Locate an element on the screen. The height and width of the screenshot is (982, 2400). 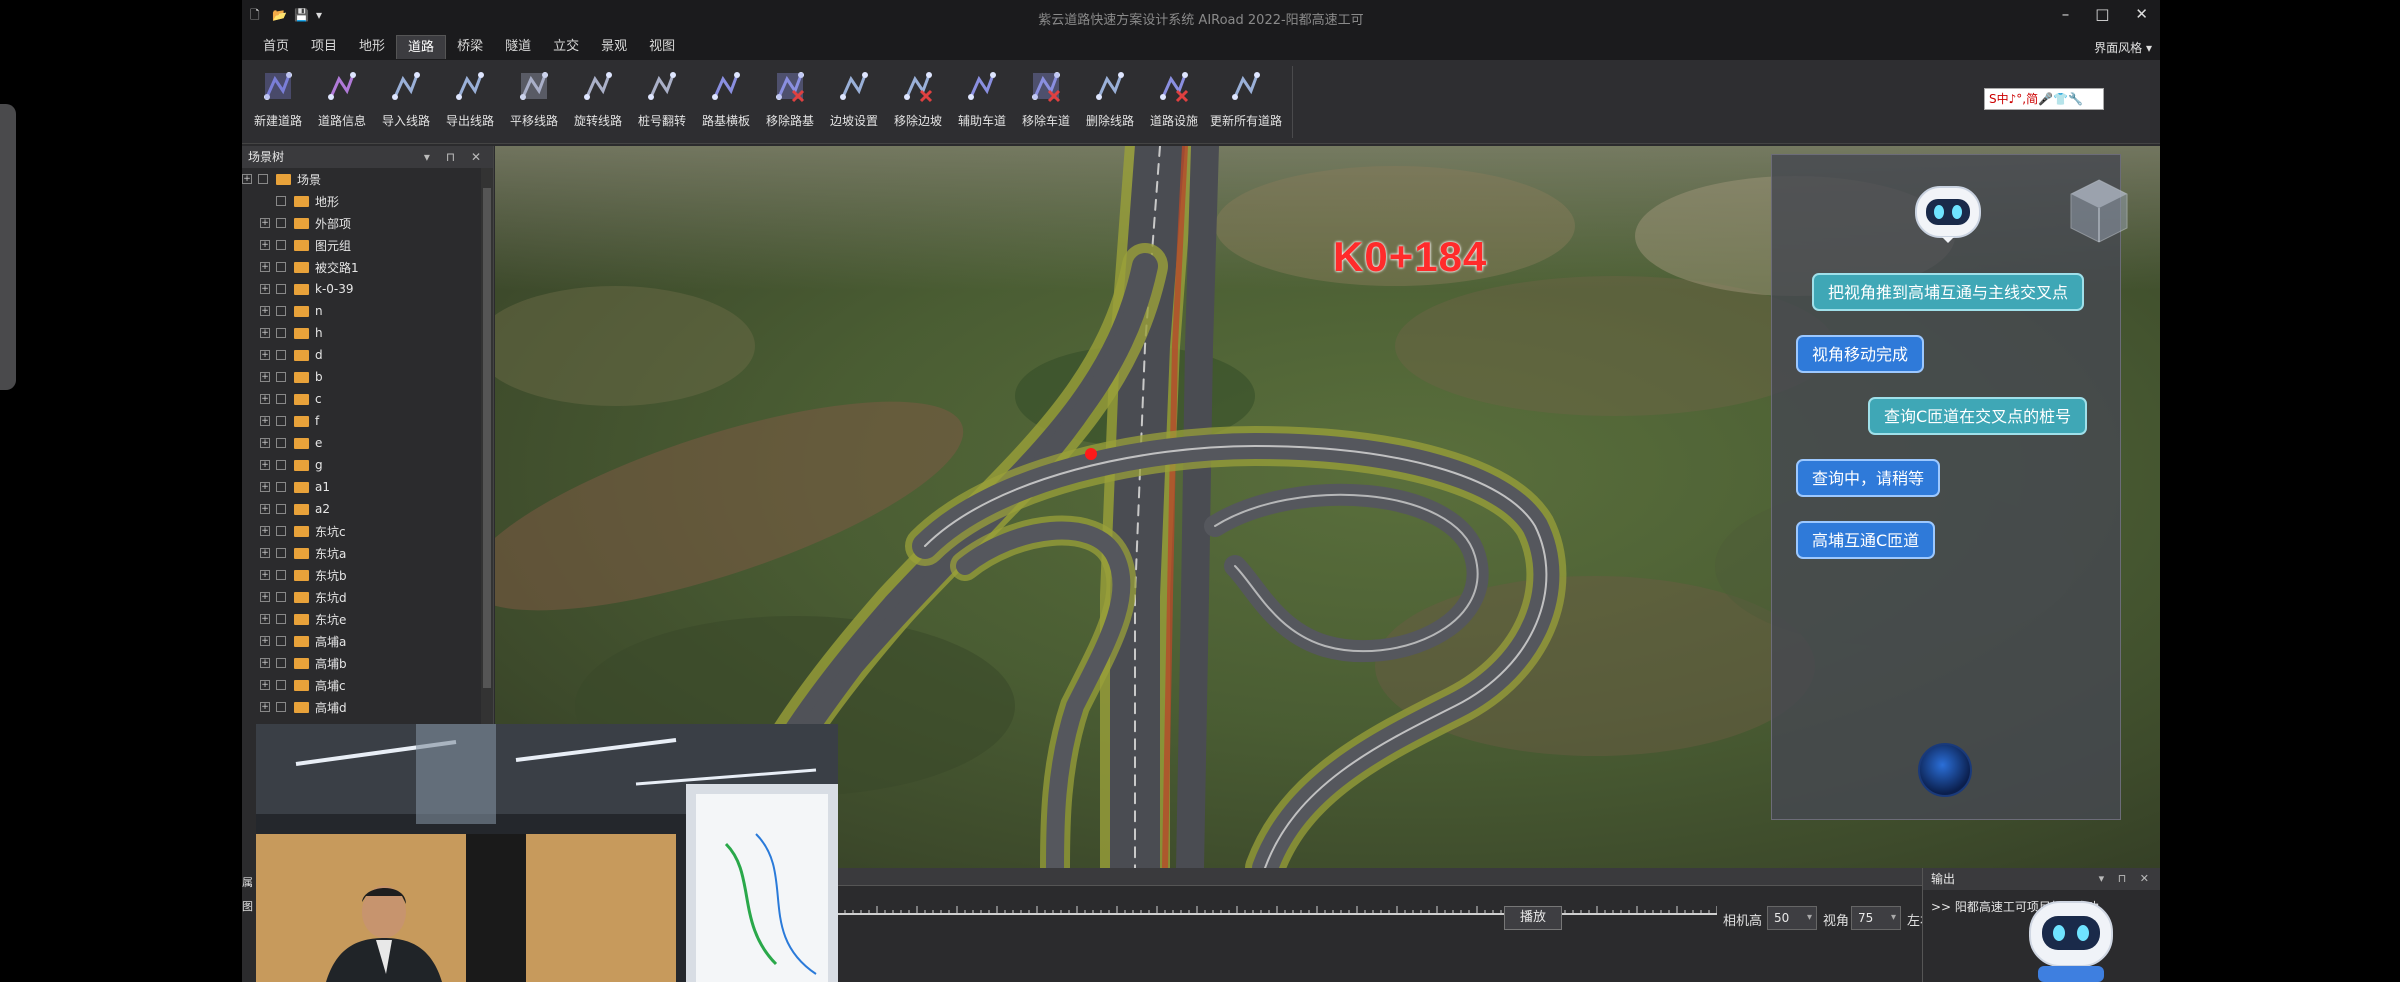
tree-node-item: + k-0-39 is located at coordinates (307, 289).